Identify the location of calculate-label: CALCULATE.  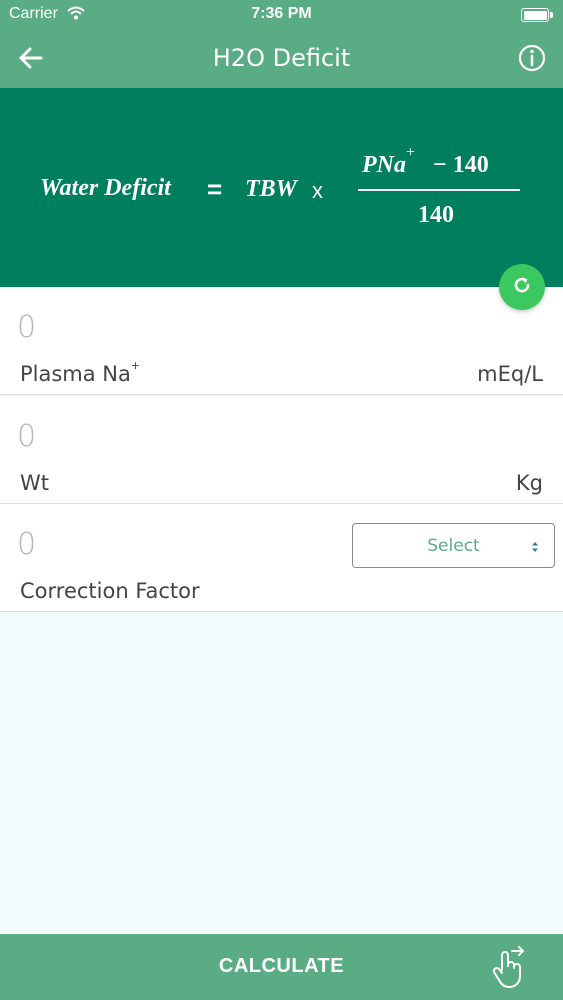
(281, 966).